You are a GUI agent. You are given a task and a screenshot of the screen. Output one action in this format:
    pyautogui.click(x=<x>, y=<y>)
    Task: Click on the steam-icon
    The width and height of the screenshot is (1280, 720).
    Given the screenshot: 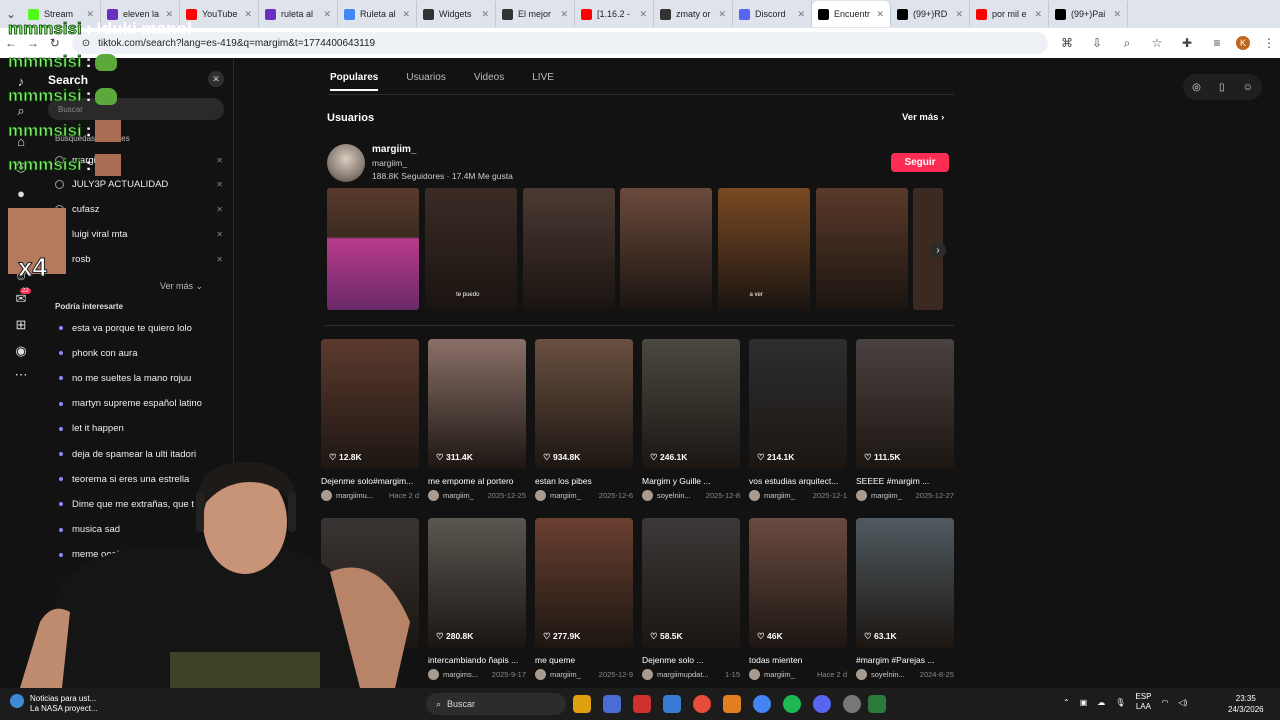 What is the action you would take?
    pyautogui.click(x=852, y=704)
    